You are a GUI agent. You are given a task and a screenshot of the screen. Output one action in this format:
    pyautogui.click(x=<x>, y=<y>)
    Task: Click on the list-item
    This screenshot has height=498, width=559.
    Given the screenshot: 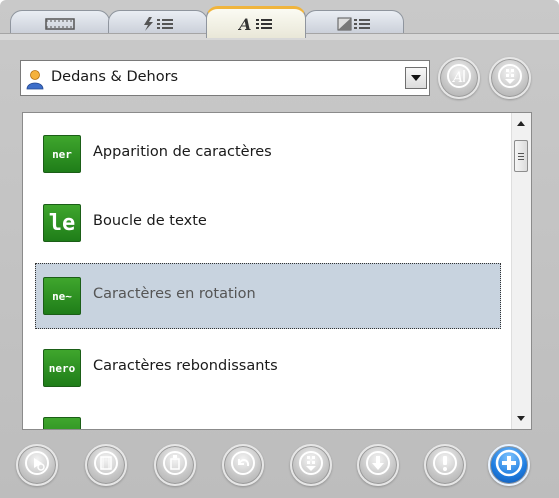 What is the action you would take?
    pyautogui.click(x=268, y=416)
    